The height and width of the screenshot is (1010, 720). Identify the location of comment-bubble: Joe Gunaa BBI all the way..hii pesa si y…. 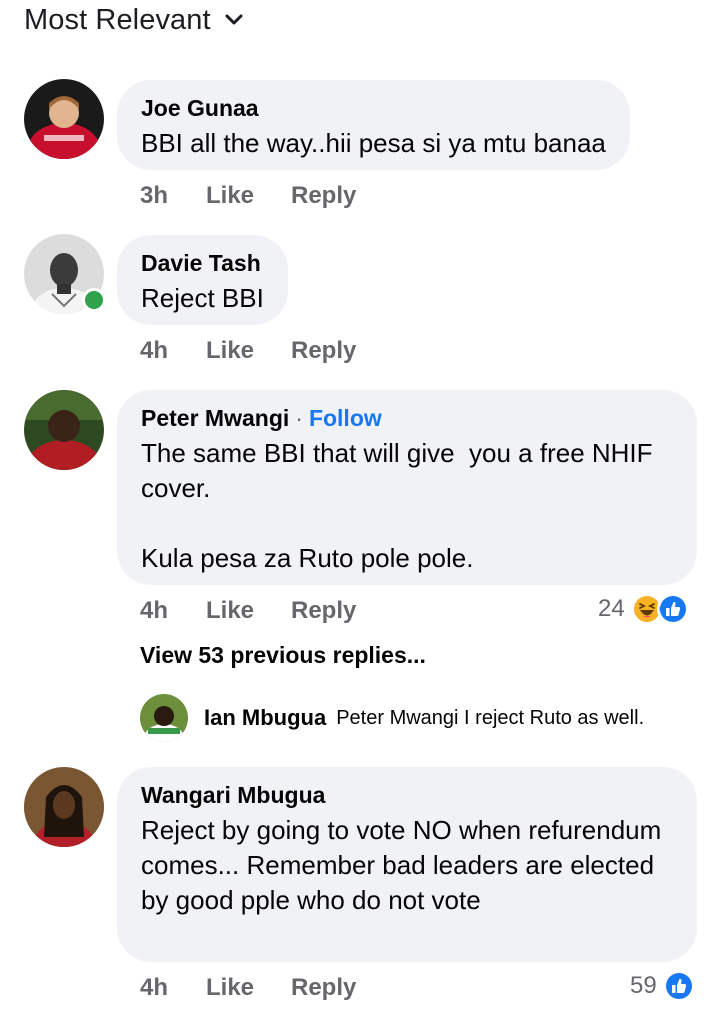
(373, 125).